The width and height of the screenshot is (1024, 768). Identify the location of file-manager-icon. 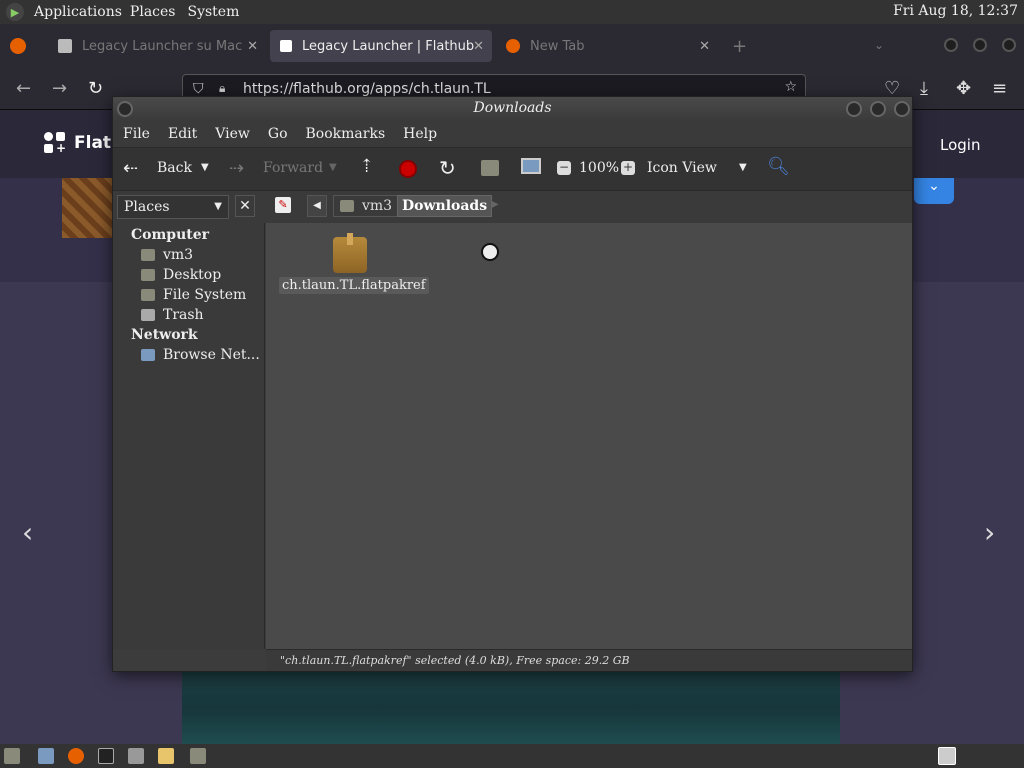
(136, 756).